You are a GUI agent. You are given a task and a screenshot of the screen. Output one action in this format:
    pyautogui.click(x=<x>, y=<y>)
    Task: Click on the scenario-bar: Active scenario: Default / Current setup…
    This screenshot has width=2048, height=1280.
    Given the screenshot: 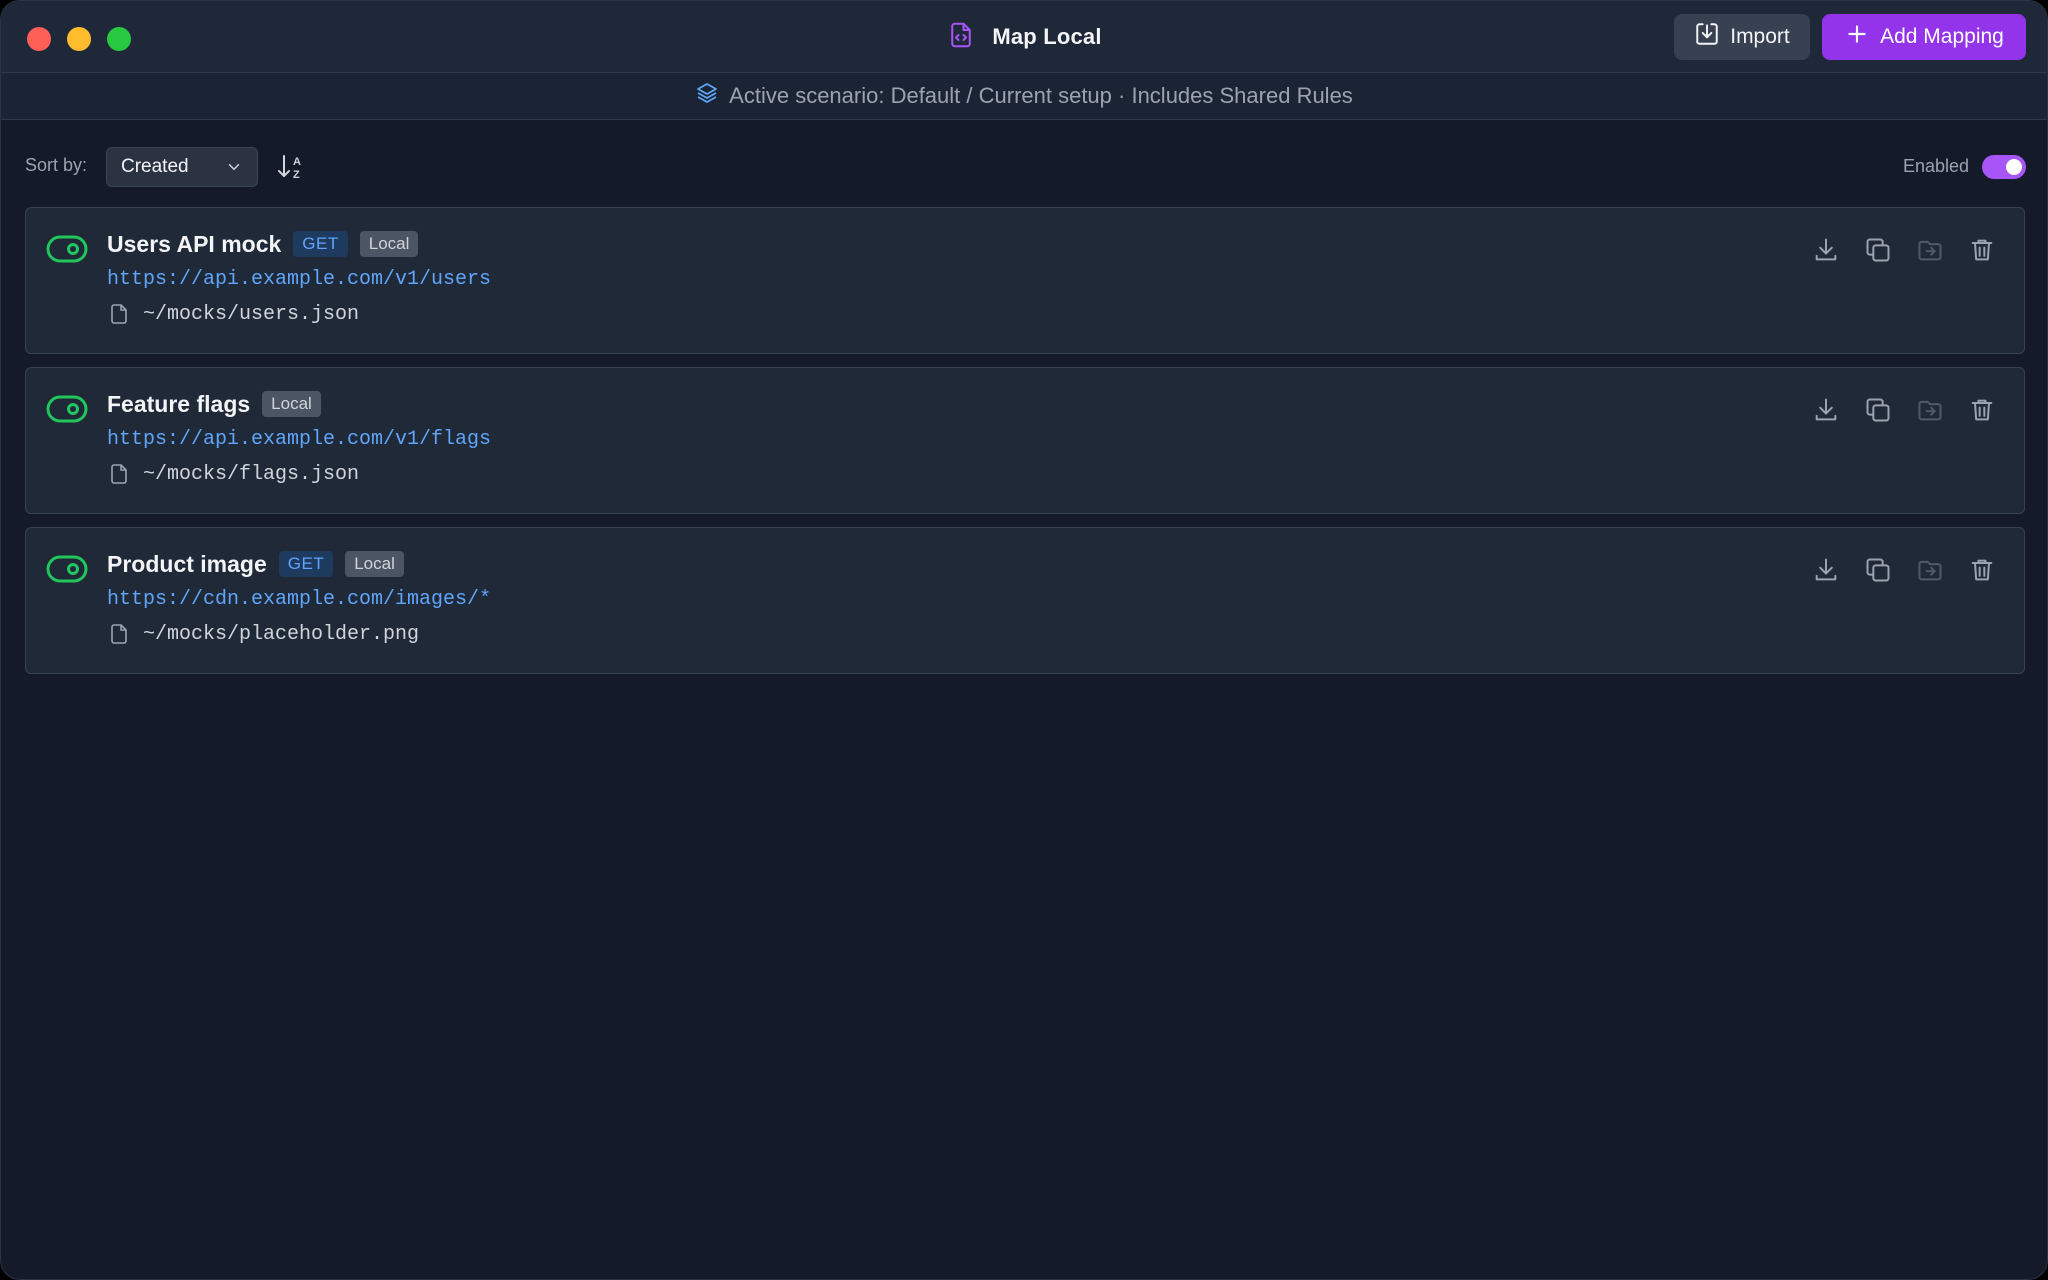 What is the action you would take?
    pyautogui.click(x=1024, y=96)
    